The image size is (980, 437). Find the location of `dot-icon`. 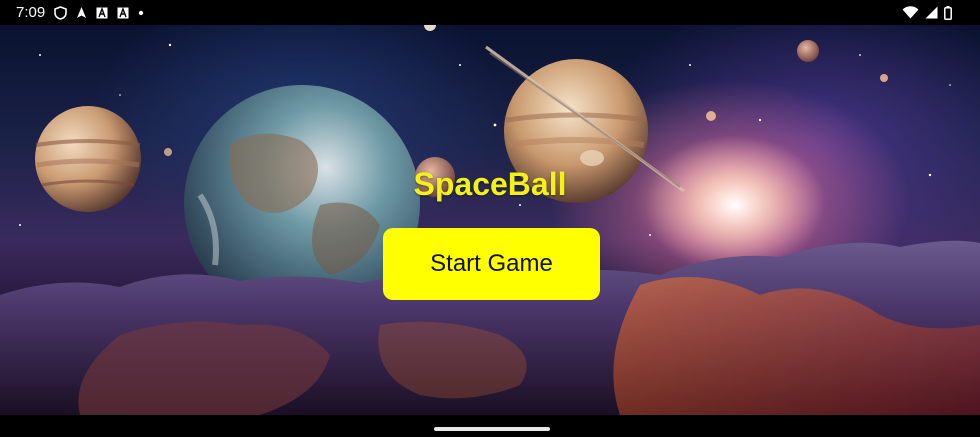

dot-icon is located at coordinates (141, 12).